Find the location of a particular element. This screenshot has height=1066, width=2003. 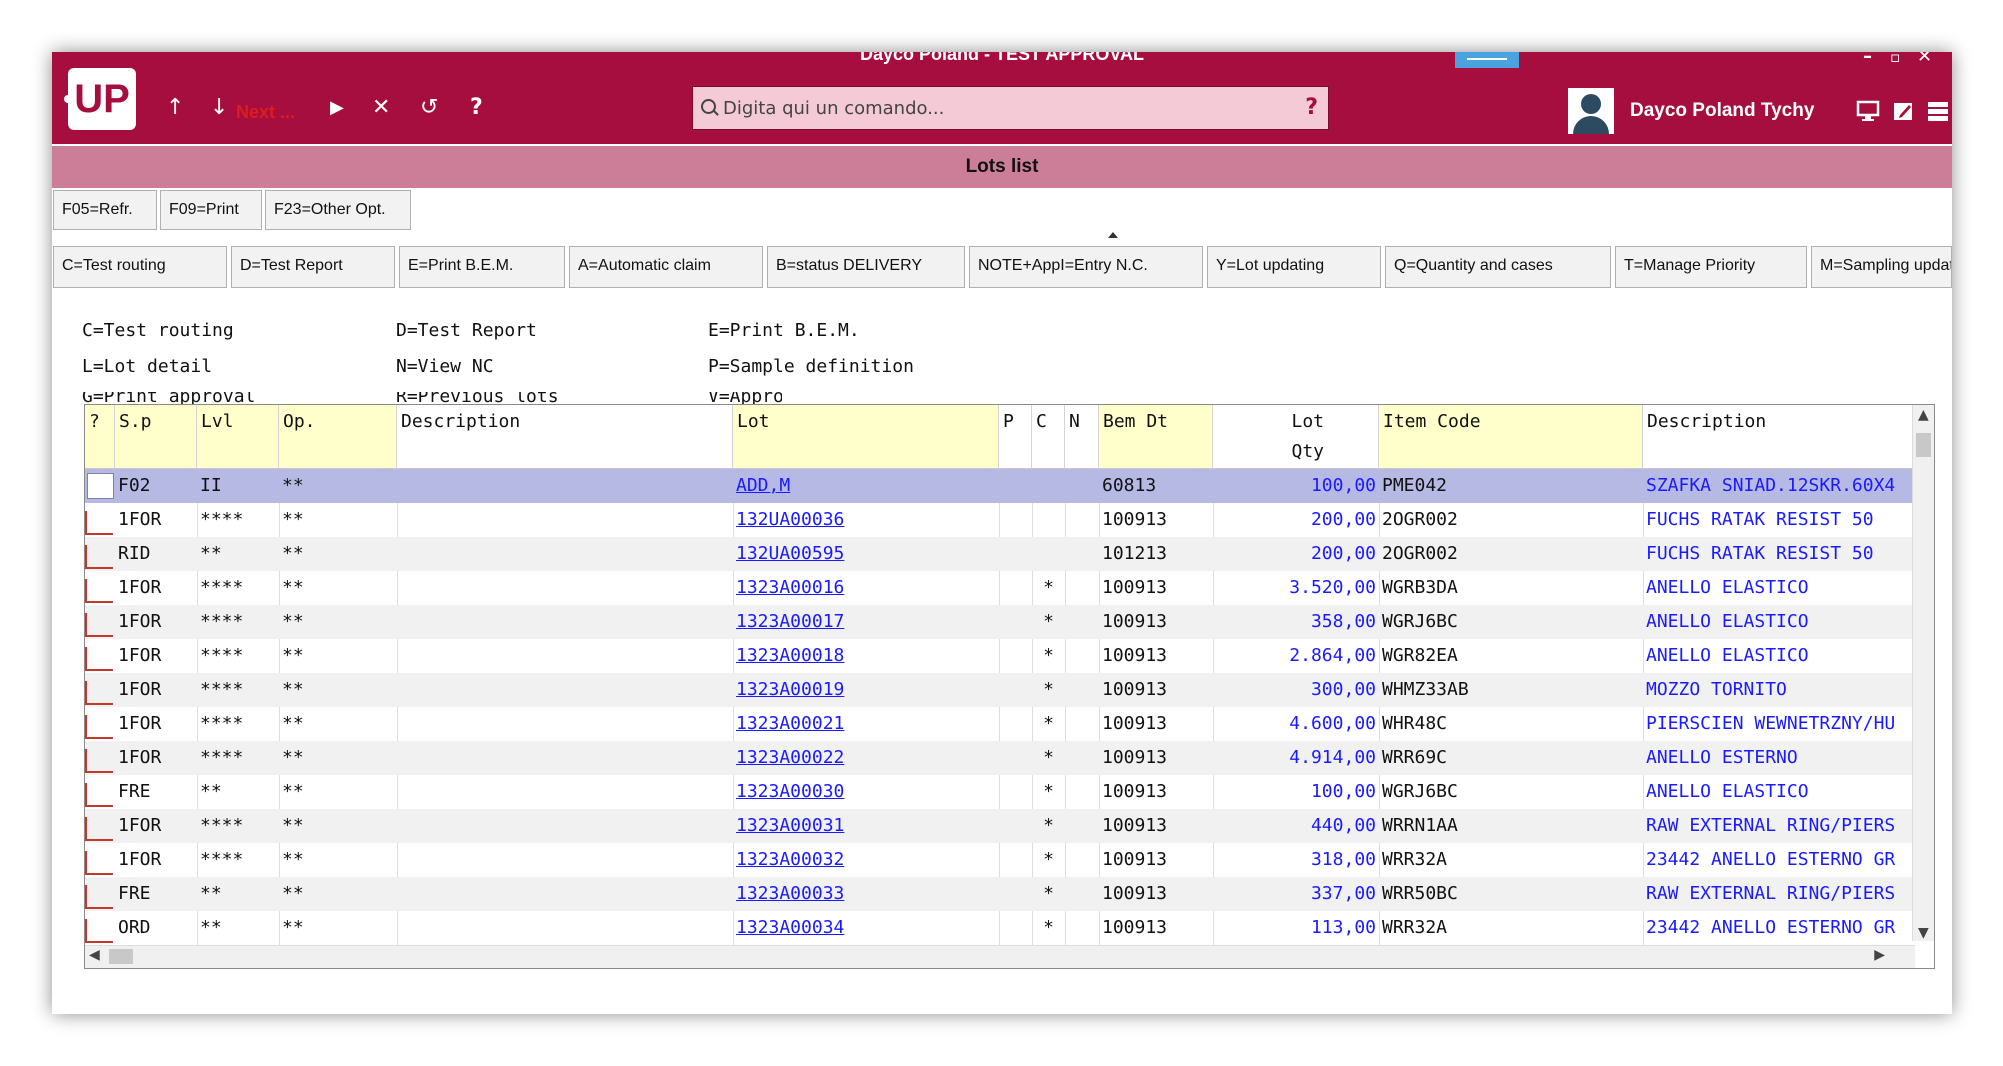

cell-lot: 1323A00032 is located at coordinates (866, 860).